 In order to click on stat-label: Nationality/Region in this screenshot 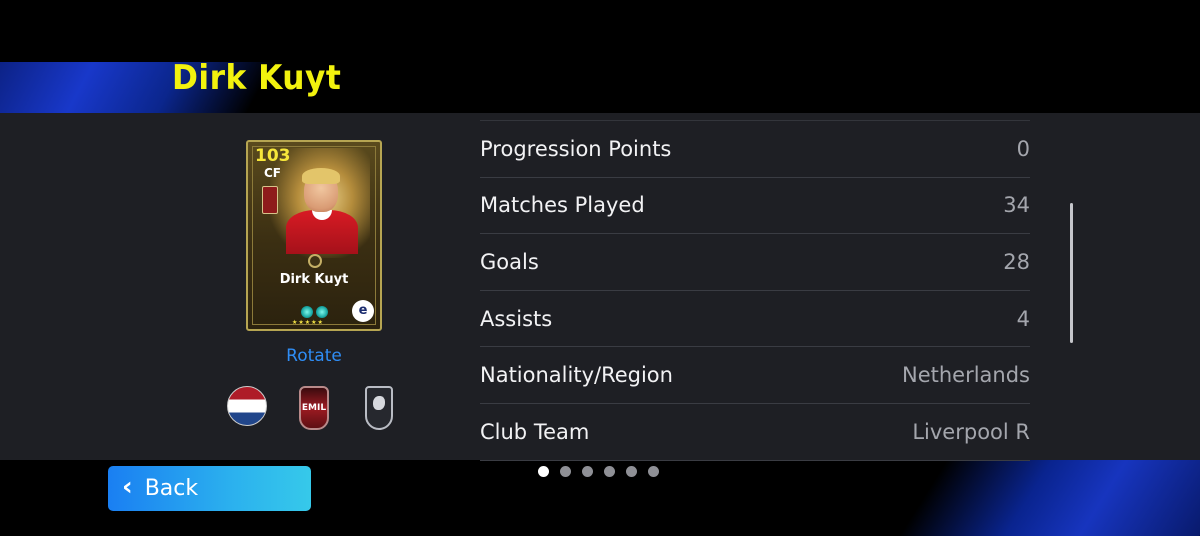, I will do `click(576, 375)`.